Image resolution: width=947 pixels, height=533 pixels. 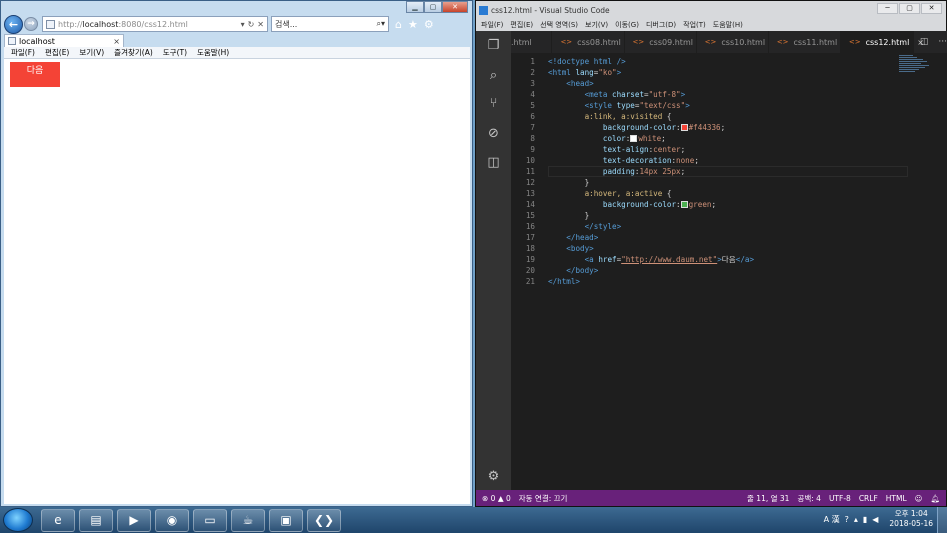 What do you see at coordinates (868, 498) in the screenshot?
I see `eol-status: CRLF` at bounding box center [868, 498].